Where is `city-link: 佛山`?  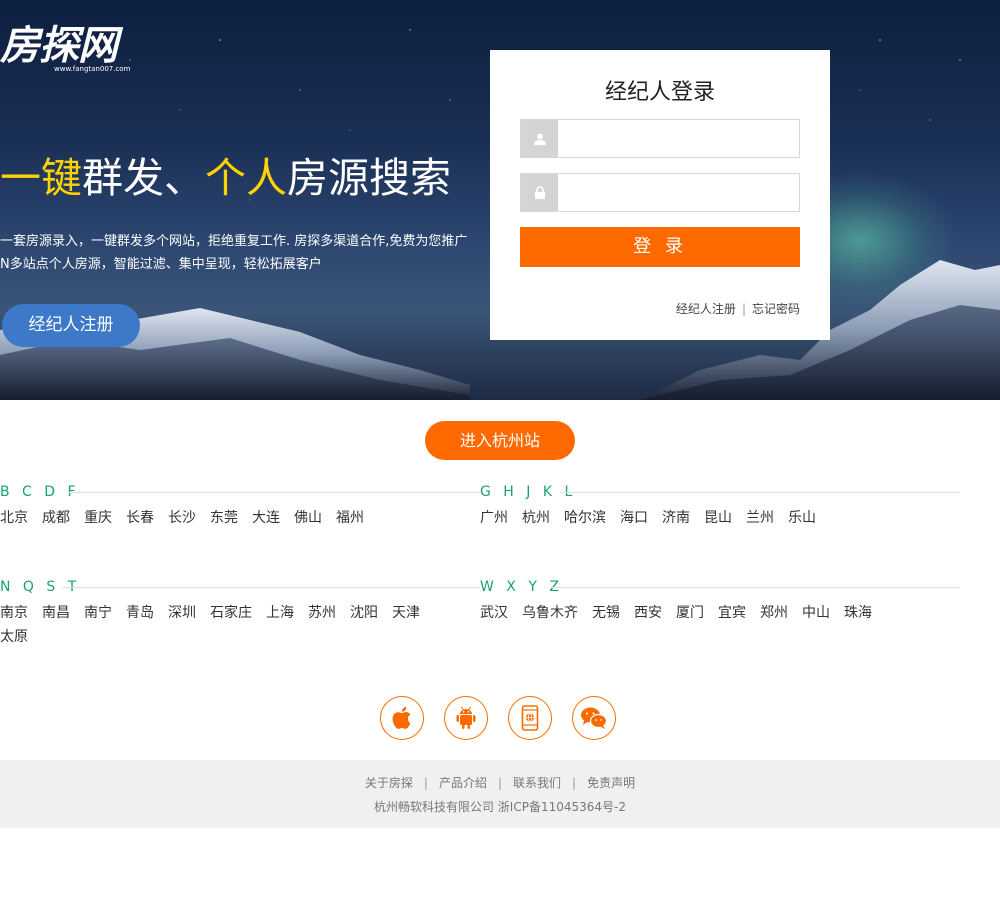 city-link: 佛山 is located at coordinates (308, 518).